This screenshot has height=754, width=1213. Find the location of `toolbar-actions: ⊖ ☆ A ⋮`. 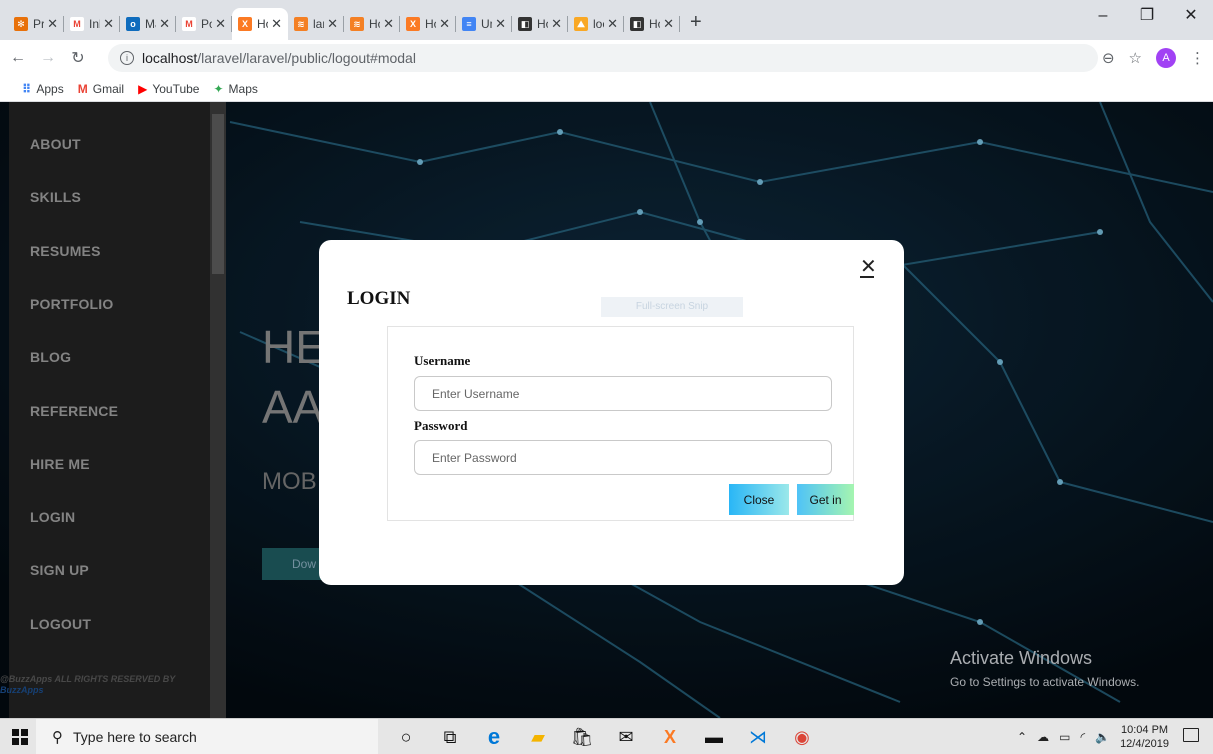

toolbar-actions: ⊖ ☆ A ⋮ is located at coordinates (1153, 58).